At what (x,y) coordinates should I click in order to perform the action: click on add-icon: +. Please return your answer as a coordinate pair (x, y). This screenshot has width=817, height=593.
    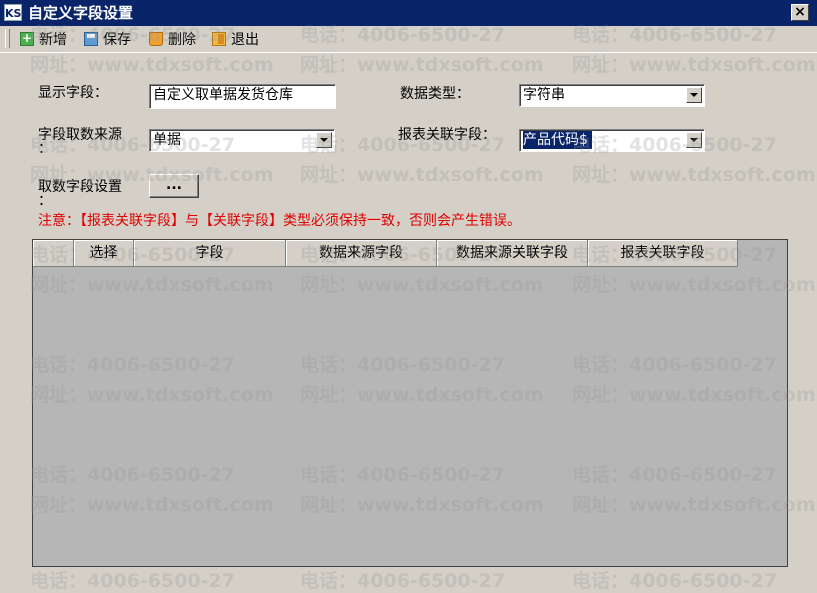
    Looking at the image, I should click on (27, 38).